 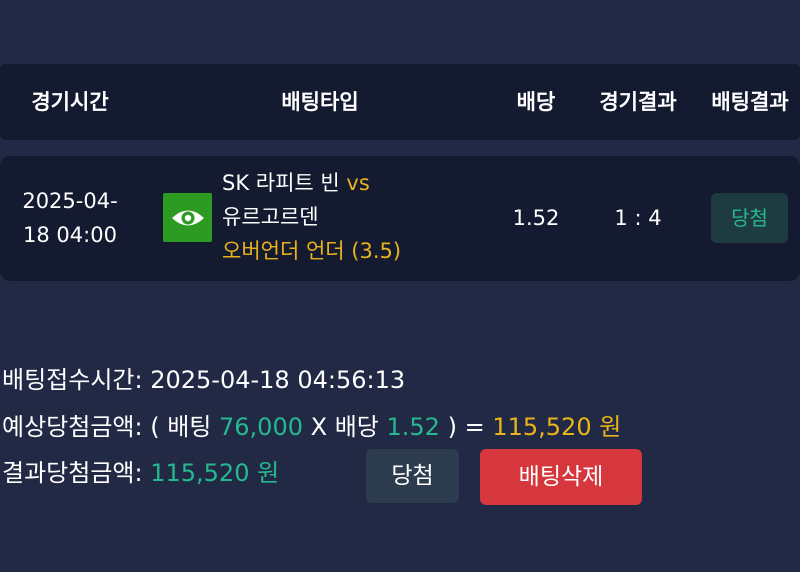 What do you see at coordinates (261, 427) in the screenshot?
I see `stake-amount: 76,000` at bounding box center [261, 427].